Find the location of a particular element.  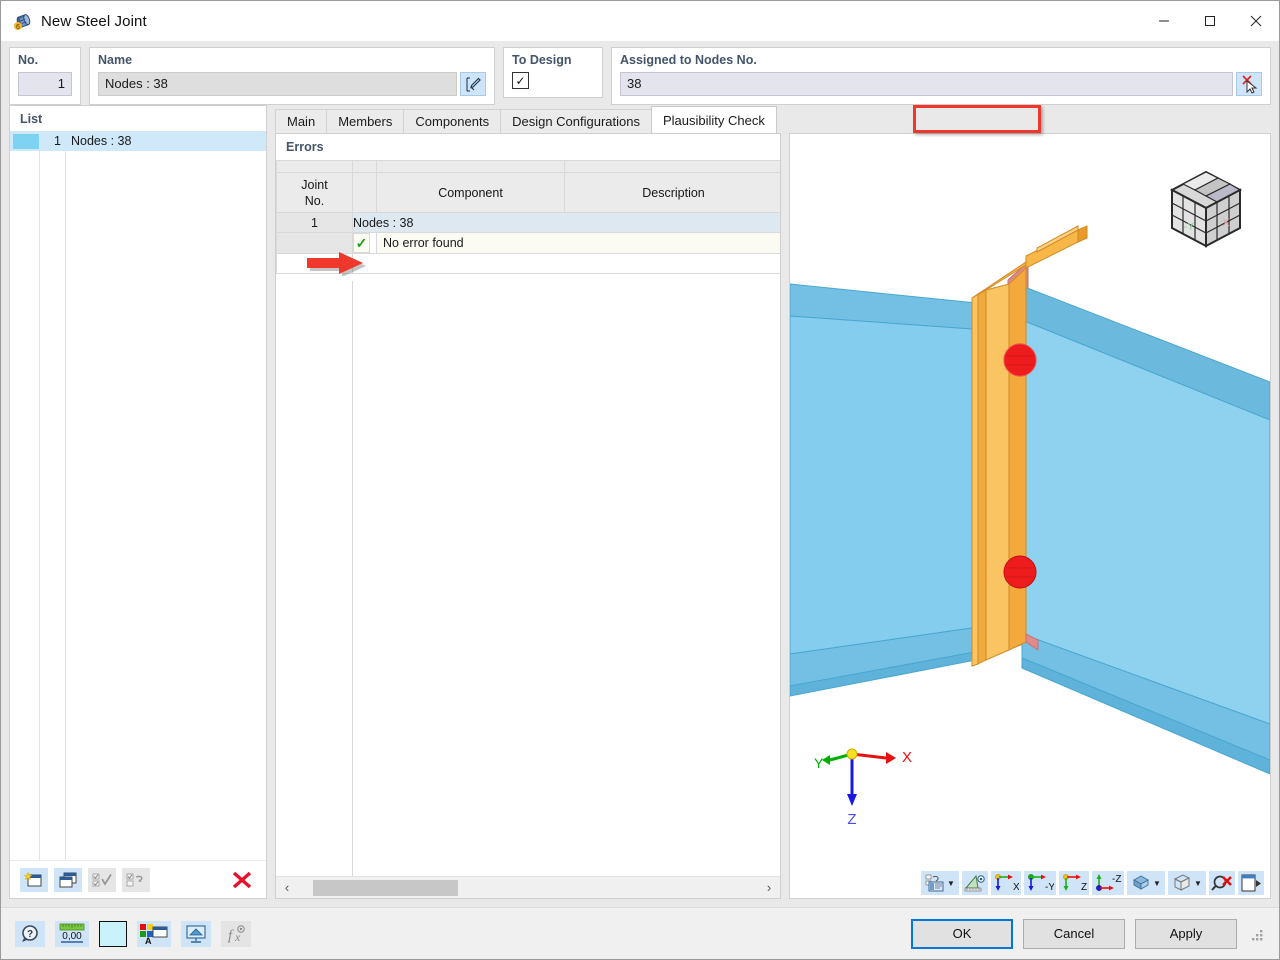

ok-button: OK is located at coordinates (962, 933).